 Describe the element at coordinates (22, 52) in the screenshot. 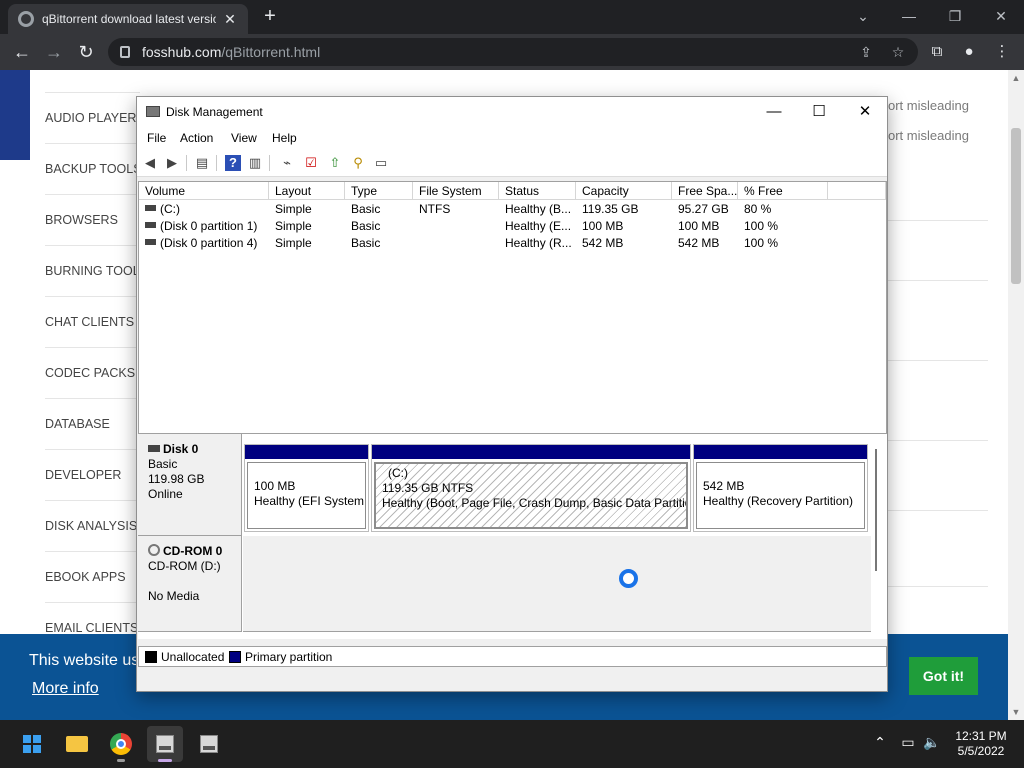

I see `back-arrow-icon: ←` at that location.